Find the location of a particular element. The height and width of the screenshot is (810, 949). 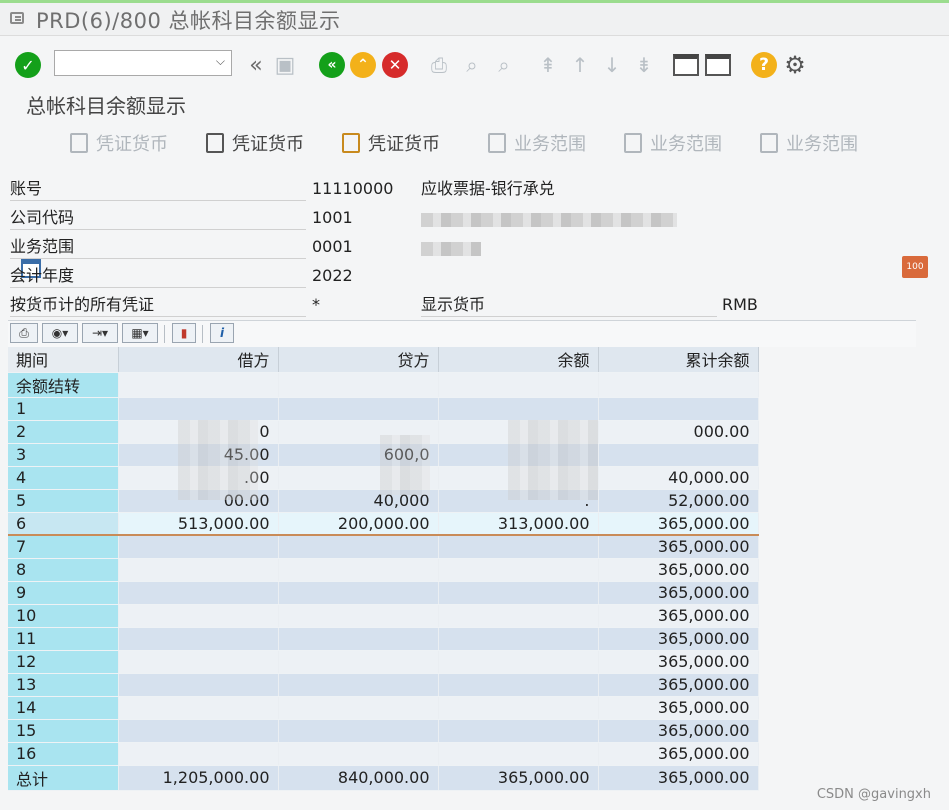

business-area-button-1: 业务范围 is located at coordinates (537, 143).